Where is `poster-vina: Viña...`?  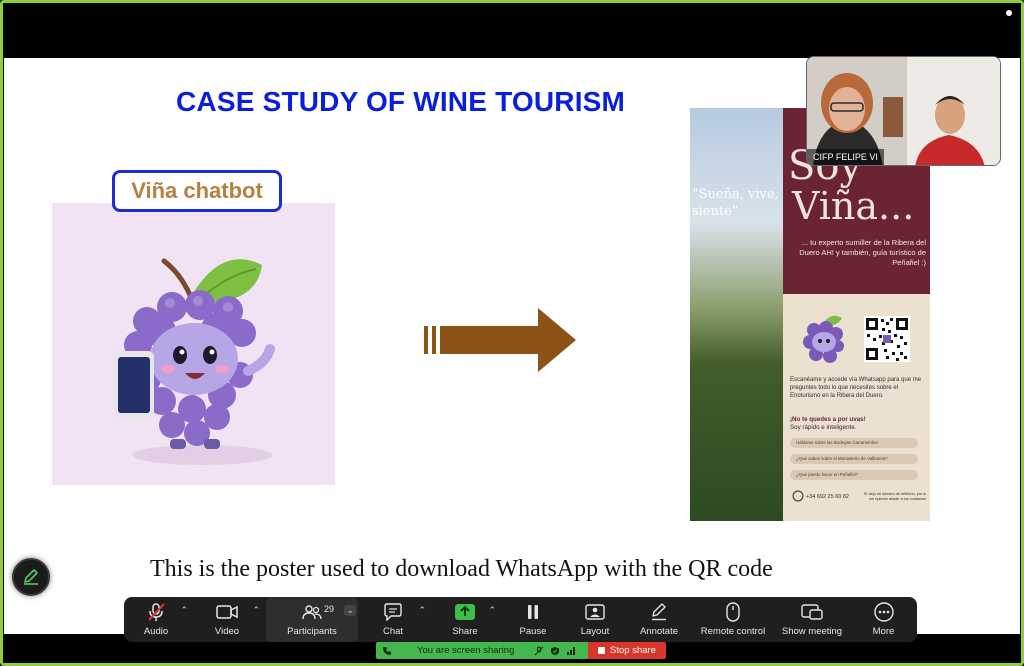 poster-vina: Viña... is located at coordinates (853, 206).